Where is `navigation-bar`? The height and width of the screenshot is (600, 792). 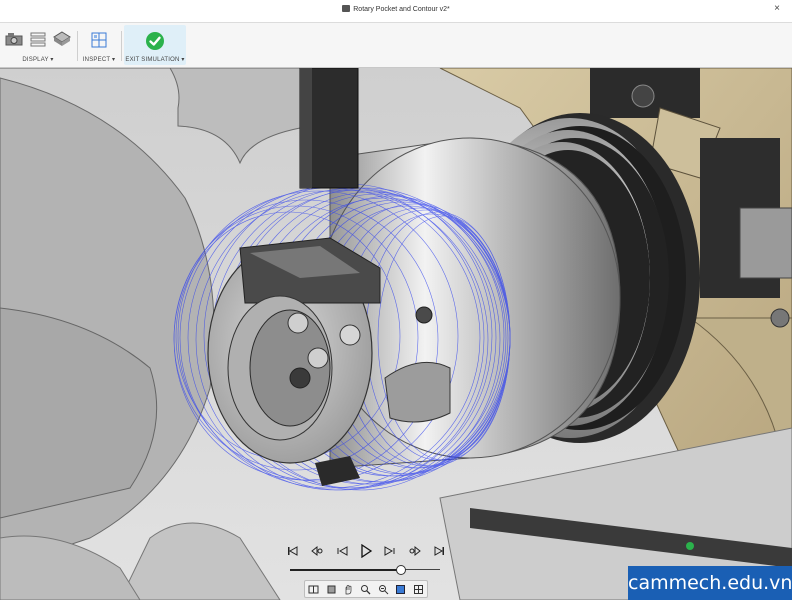 navigation-bar is located at coordinates (366, 589).